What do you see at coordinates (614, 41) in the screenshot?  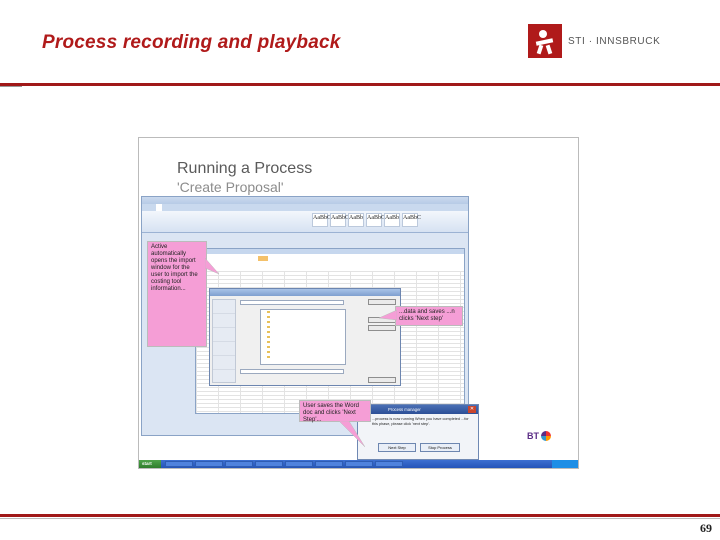 I see `logo-text: STI · INNSBRUCK` at bounding box center [614, 41].